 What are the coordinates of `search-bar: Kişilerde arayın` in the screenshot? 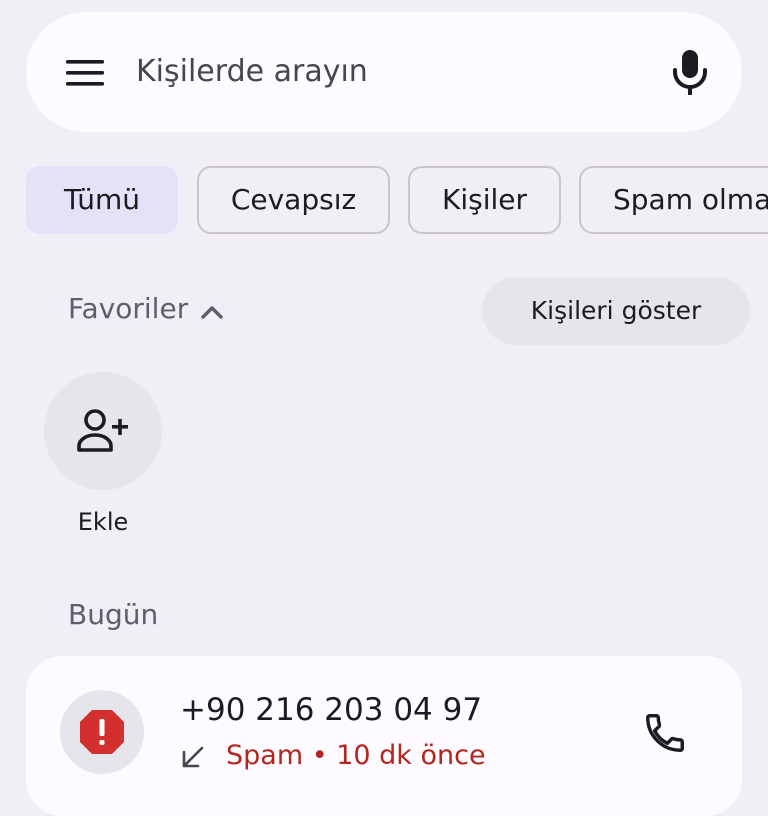 It's located at (384, 72).